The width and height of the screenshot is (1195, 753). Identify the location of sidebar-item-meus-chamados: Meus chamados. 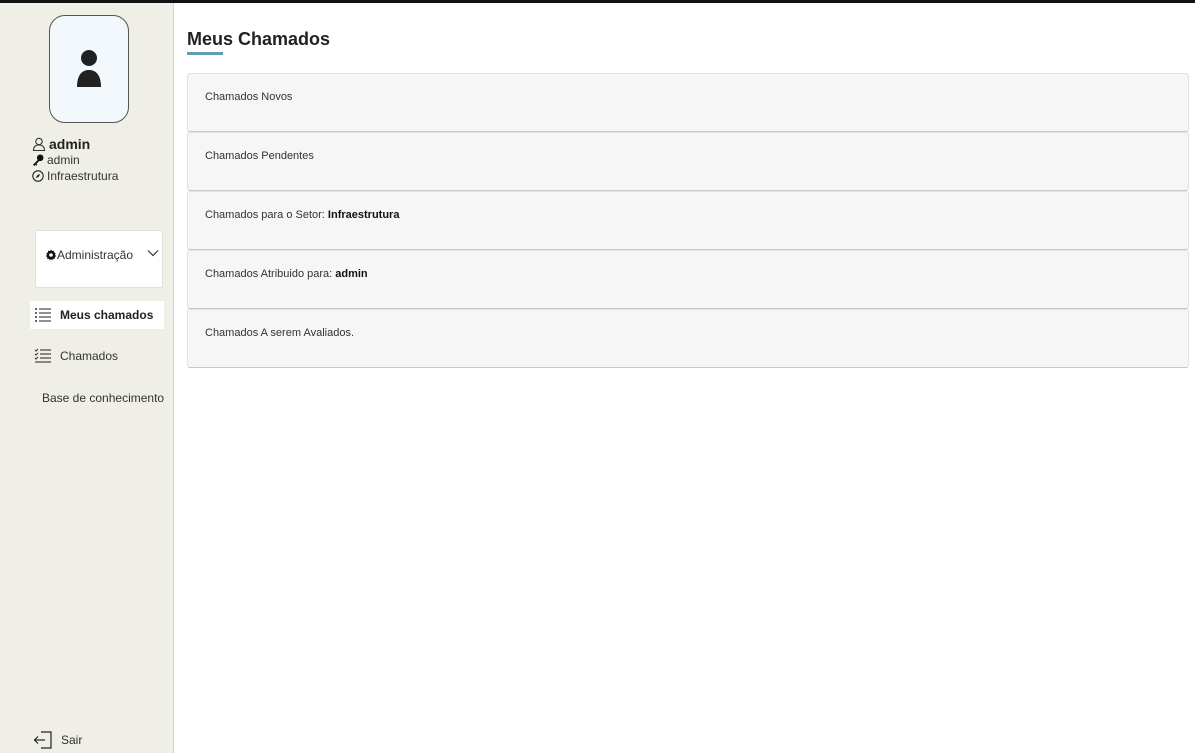
(97, 315).